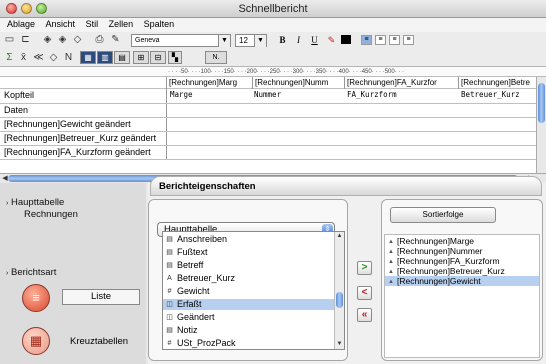 The height and width of the screenshot is (364, 546). Describe the element at coordinates (436, 241) in the screenshot. I see `sort-field-label: [Rechnungen]Marge` at that location.